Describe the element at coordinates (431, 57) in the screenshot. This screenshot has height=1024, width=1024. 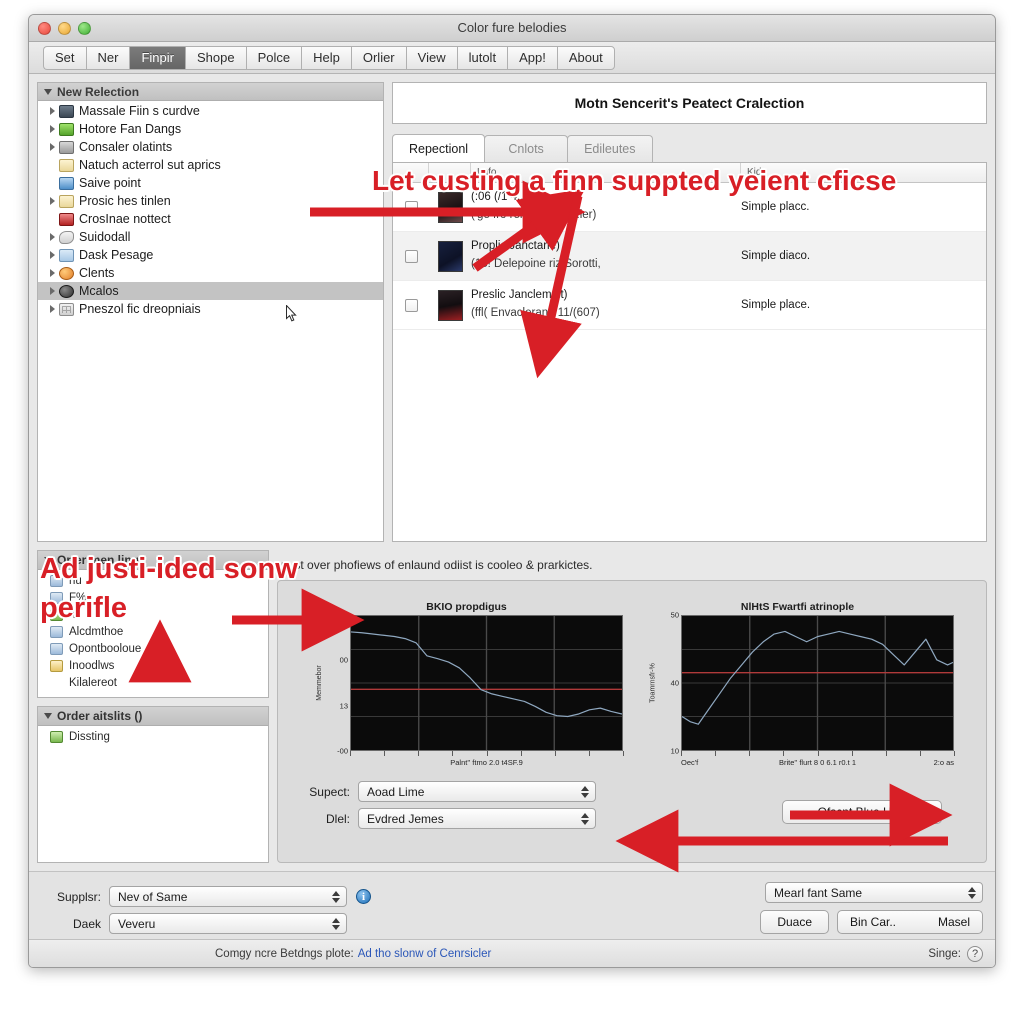
I see `toolbar-button-view: View` at that location.